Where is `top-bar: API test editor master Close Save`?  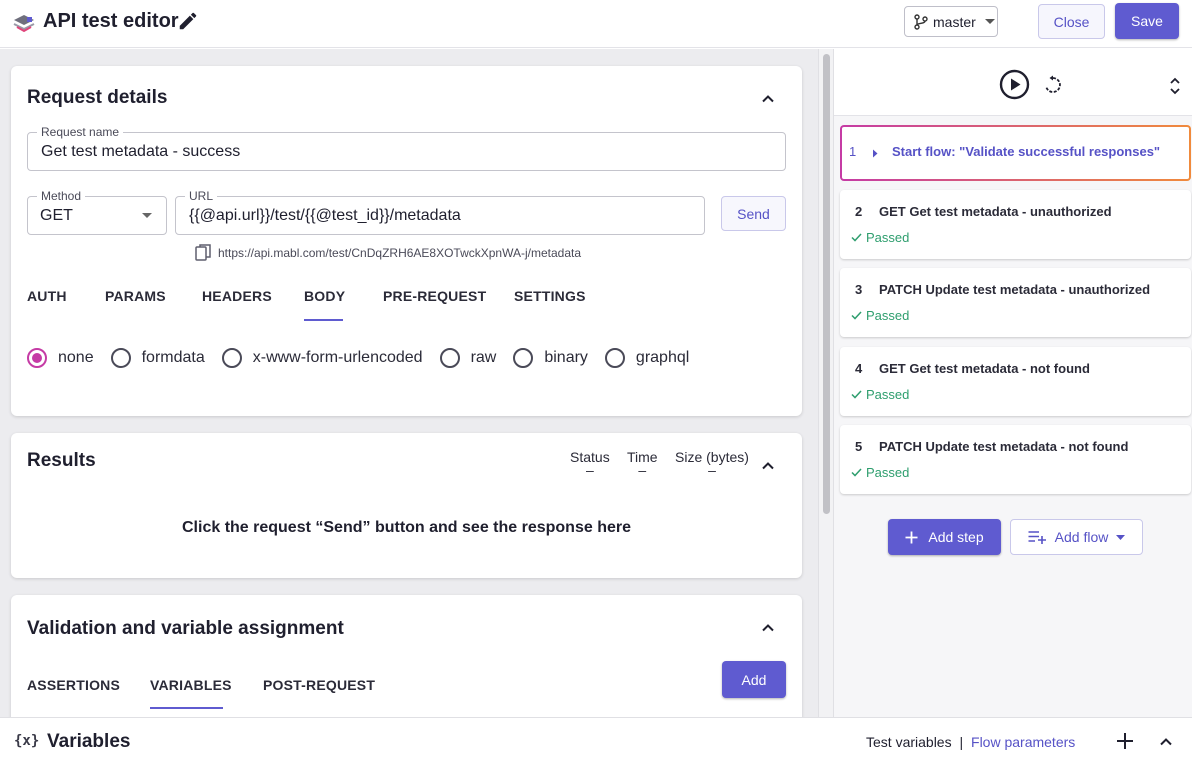
top-bar: API test editor master Close Save is located at coordinates (596, 24).